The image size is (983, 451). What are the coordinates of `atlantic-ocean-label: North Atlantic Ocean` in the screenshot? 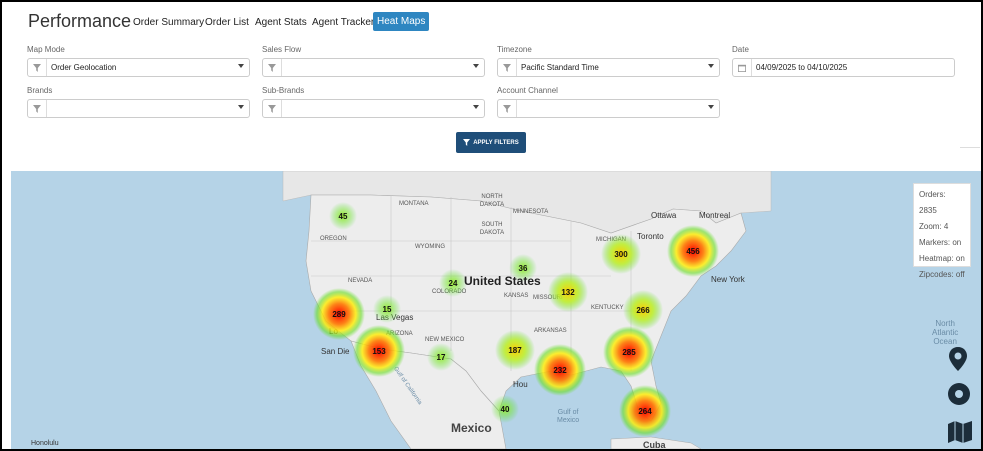 It's located at (945, 332).